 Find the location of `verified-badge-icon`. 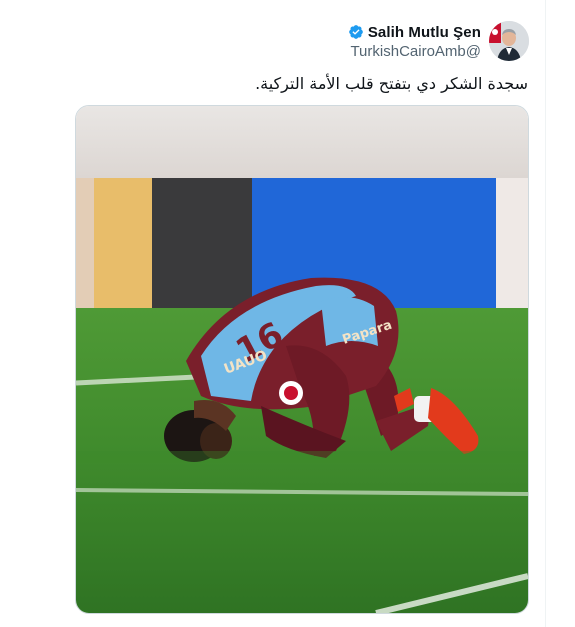

verified-badge-icon is located at coordinates (355, 32).